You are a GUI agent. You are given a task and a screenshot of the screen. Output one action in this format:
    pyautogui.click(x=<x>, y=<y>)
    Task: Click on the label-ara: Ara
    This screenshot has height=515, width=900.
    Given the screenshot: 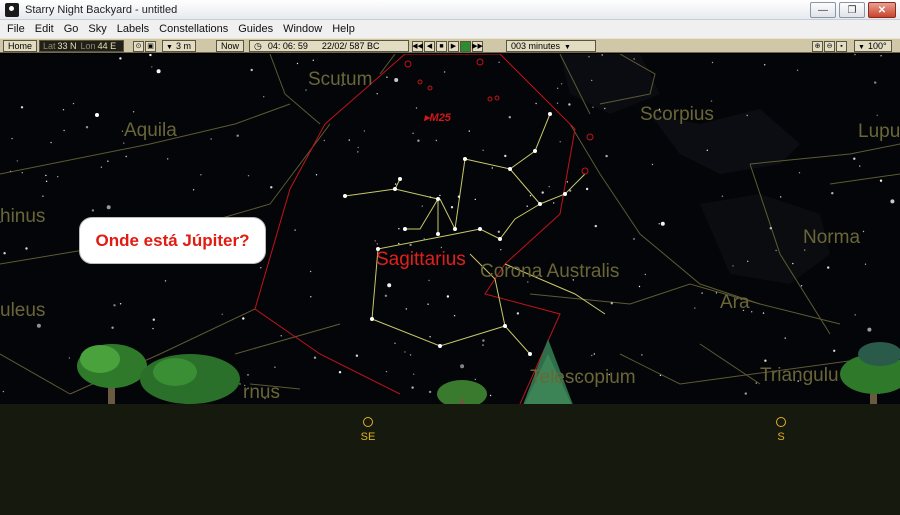 What is the action you would take?
    pyautogui.click(x=735, y=302)
    